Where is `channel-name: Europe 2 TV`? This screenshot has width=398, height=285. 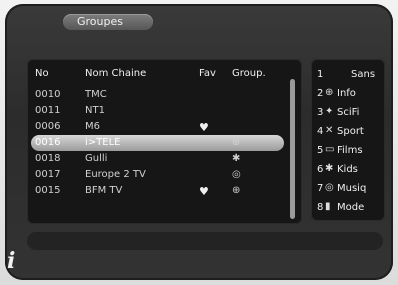
channel-name: Europe 2 TV is located at coordinates (115, 174).